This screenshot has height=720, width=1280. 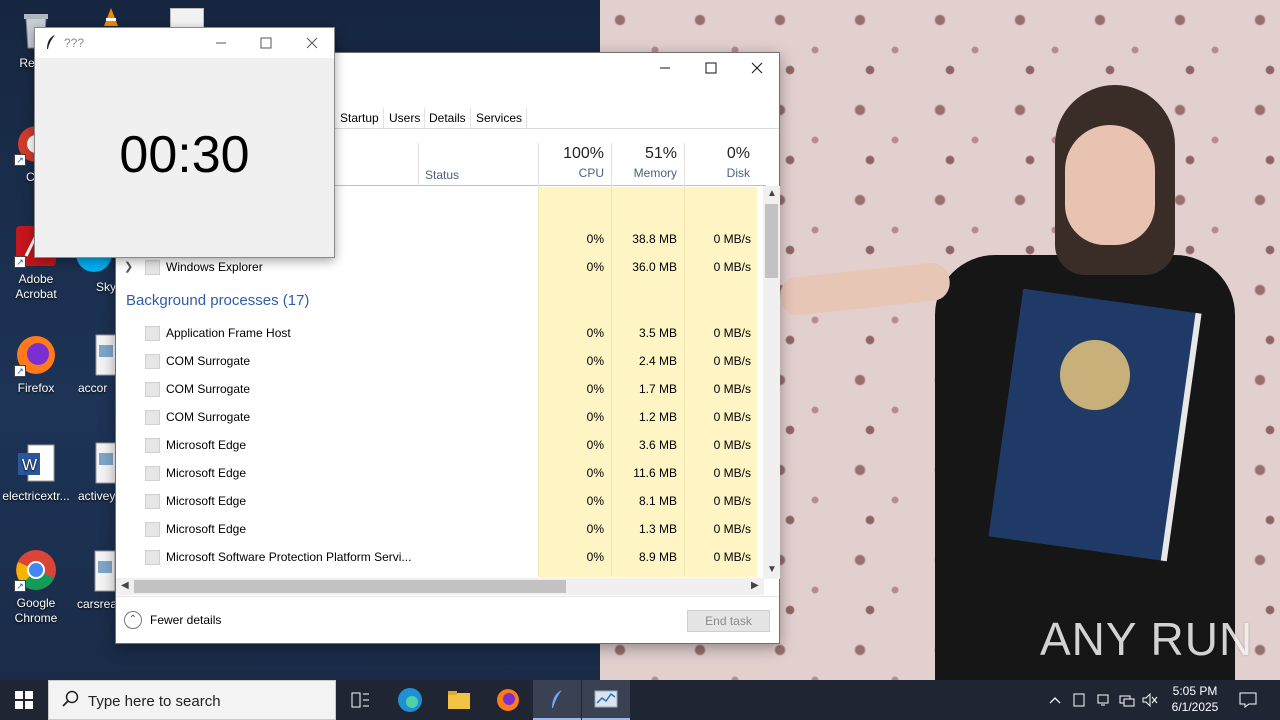 I want to click on memory-value: 3.6 MB, so click(x=657, y=445).